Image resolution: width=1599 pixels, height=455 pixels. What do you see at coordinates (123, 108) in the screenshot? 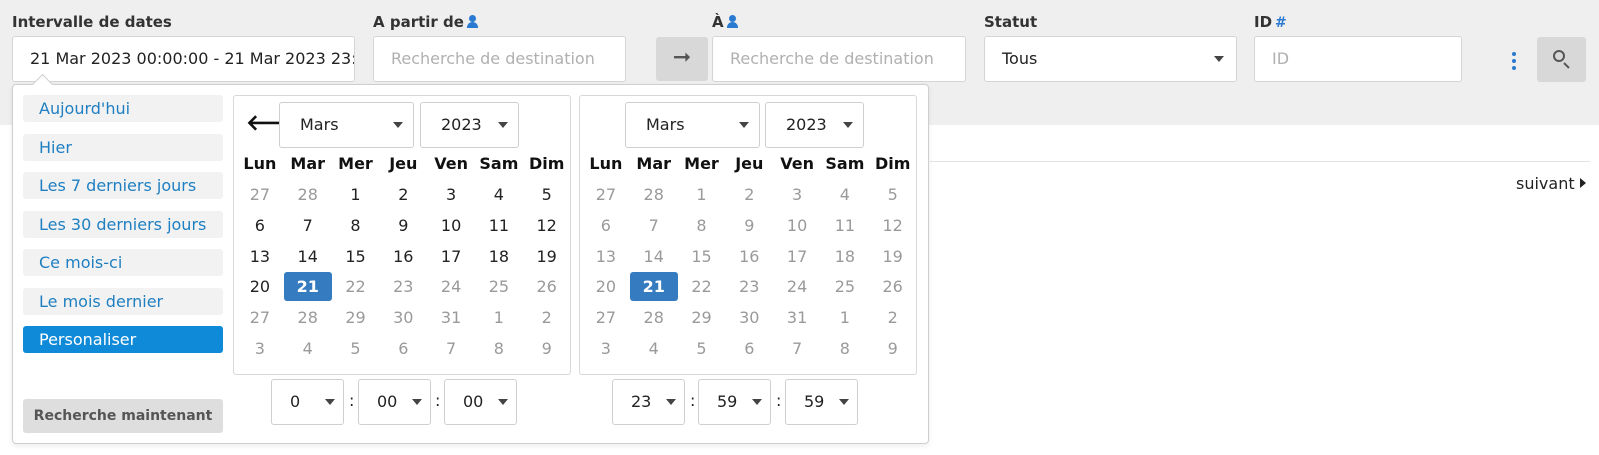
I see `range-preset: Aujourd'hui` at bounding box center [123, 108].